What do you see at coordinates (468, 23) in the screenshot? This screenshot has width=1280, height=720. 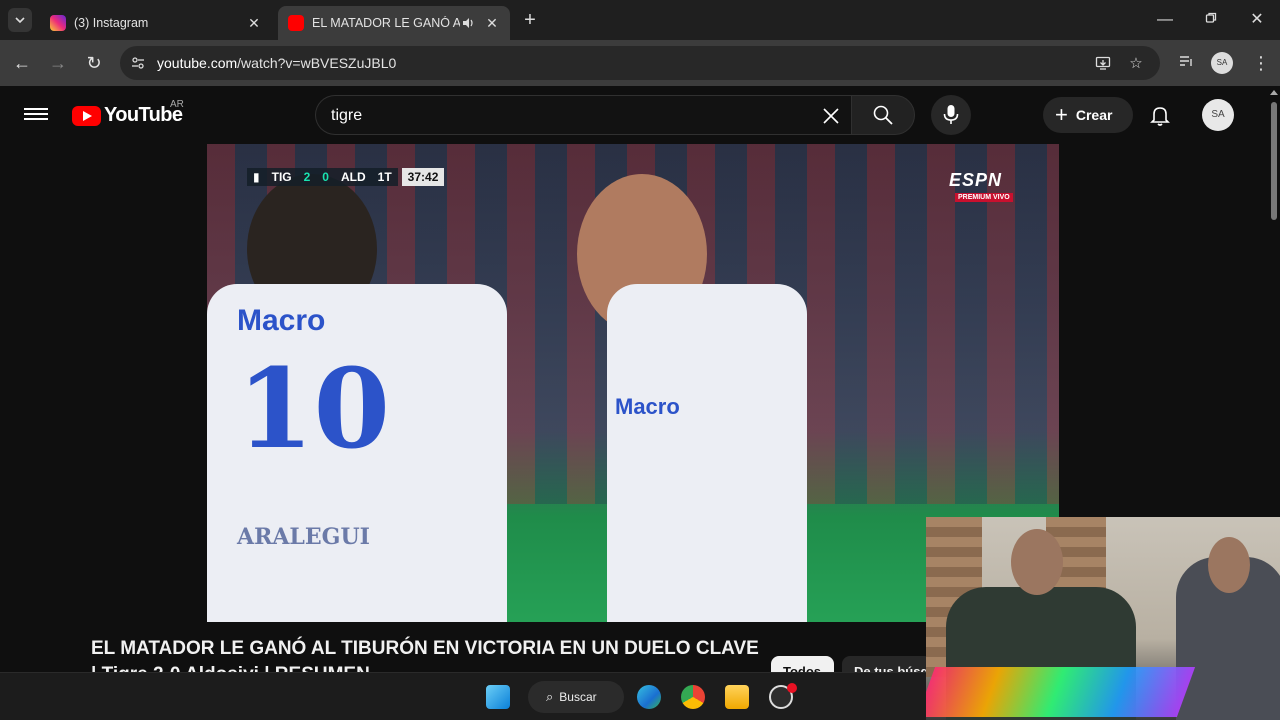 I see `speaker-icon` at bounding box center [468, 23].